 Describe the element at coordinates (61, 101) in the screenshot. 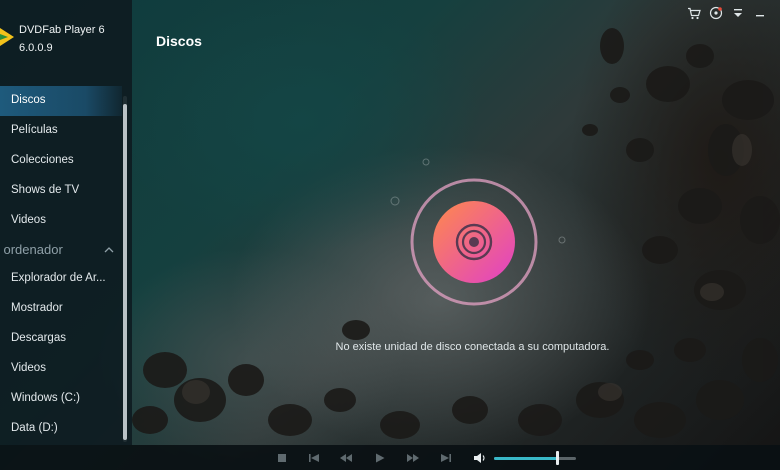

I see `sidebar-item-discos: Discos` at that location.